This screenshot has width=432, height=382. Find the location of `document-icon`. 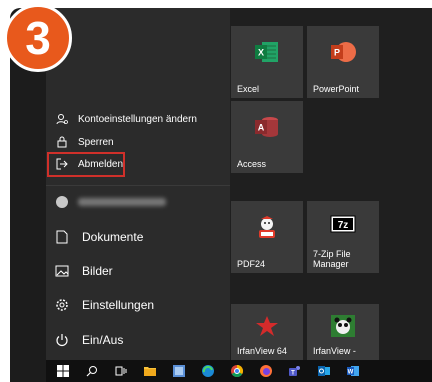

document-icon is located at coordinates (62, 237).